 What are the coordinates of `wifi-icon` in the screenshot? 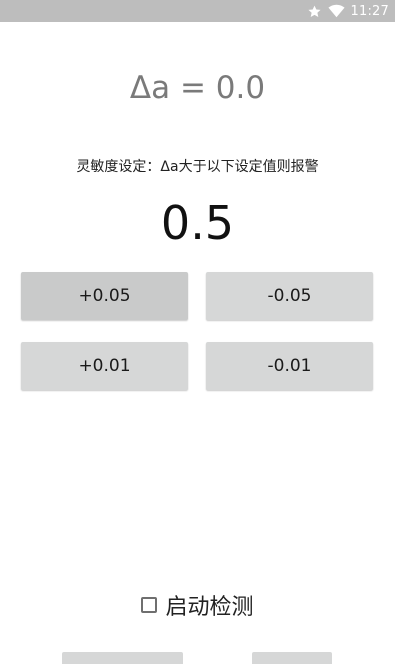 It's located at (336, 11).